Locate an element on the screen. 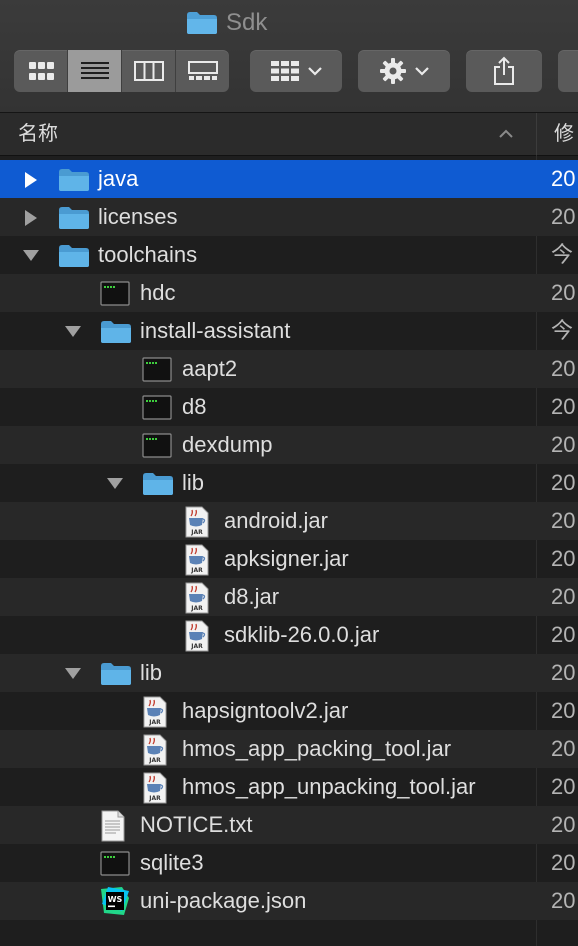  webstorm-file-icon: WS is located at coordinates (115, 901).